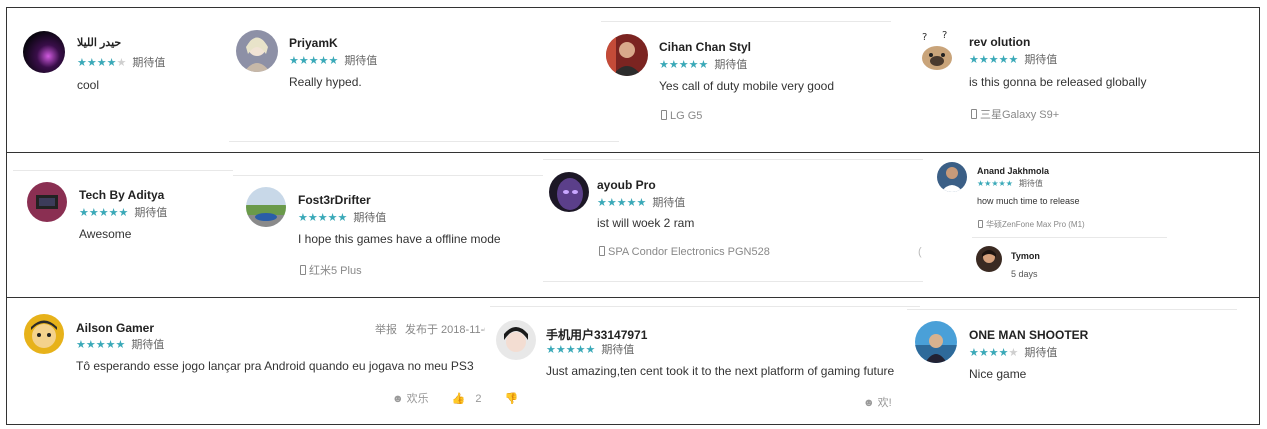 The image size is (1267, 429). What do you see at coordinates (746, 86) in the screenshot?
I see `review-text: Yes call of duty mobile very good` at bounding box center [746, 86].